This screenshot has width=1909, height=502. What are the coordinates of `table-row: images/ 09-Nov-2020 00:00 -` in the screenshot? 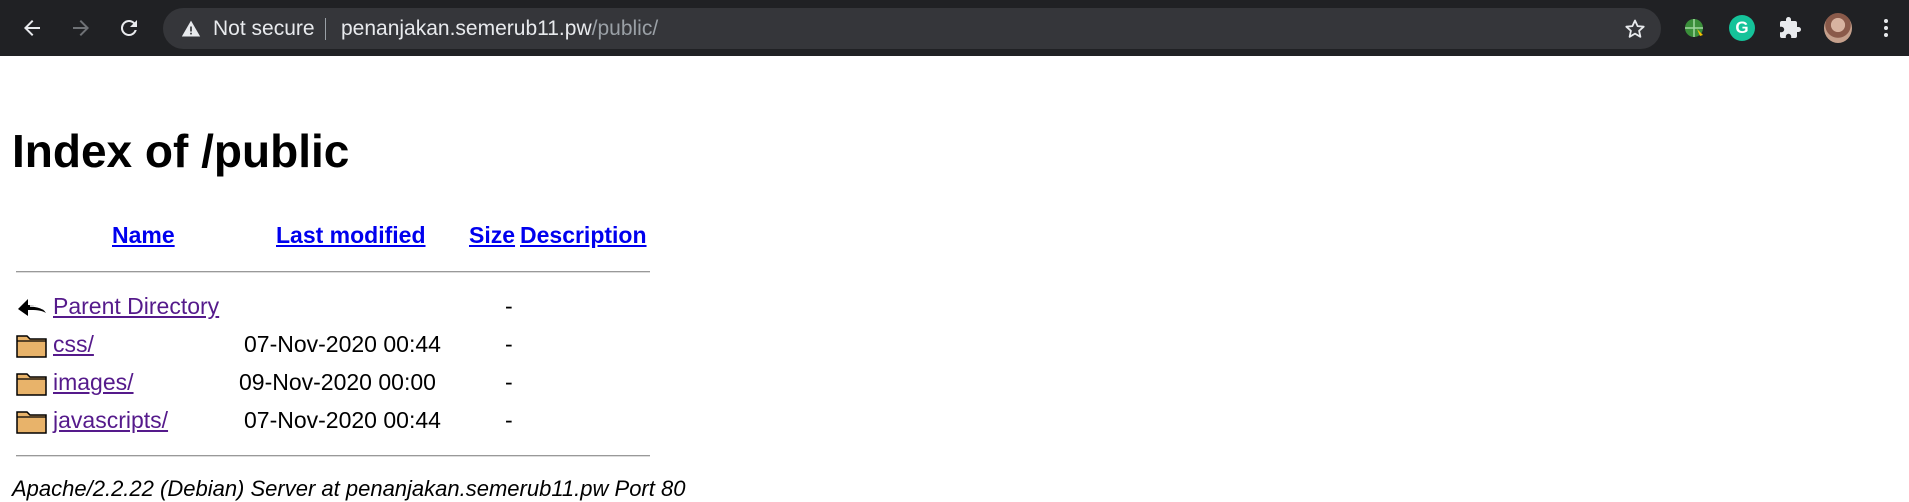 It's located at (366, 383).